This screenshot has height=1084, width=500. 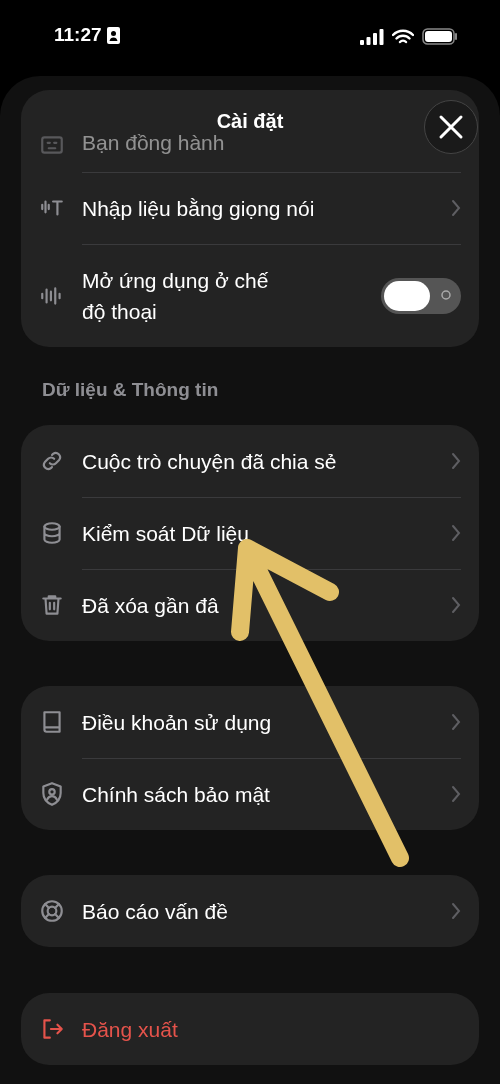 I want to click on row-label: Nhập liệu bằng giọng nói, so click(x=199, y=208).